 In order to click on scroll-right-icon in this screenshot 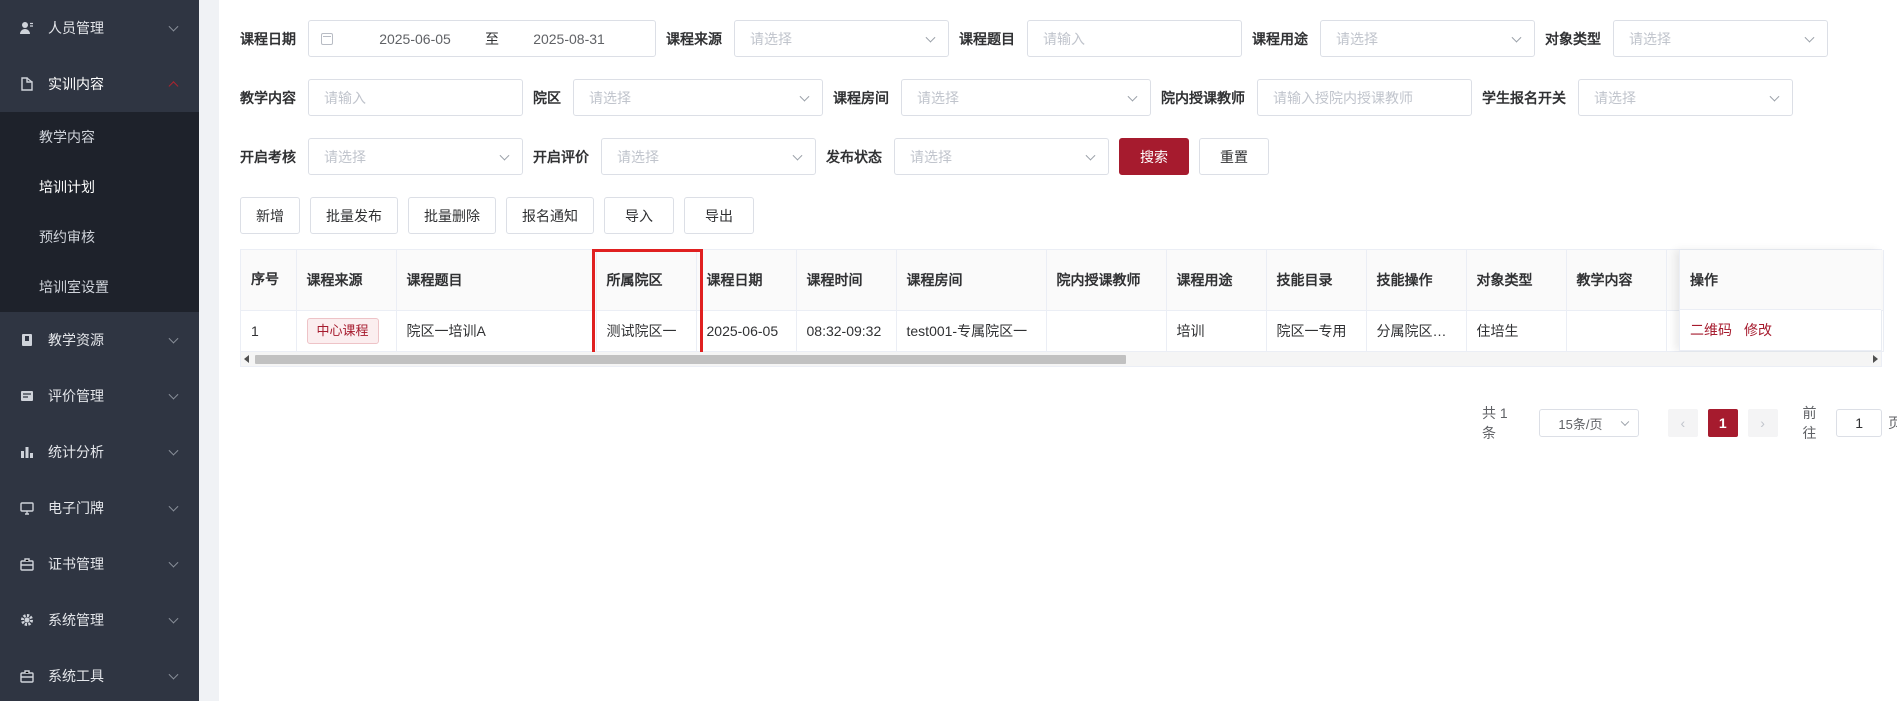, I will do `click(1875, 358)`.